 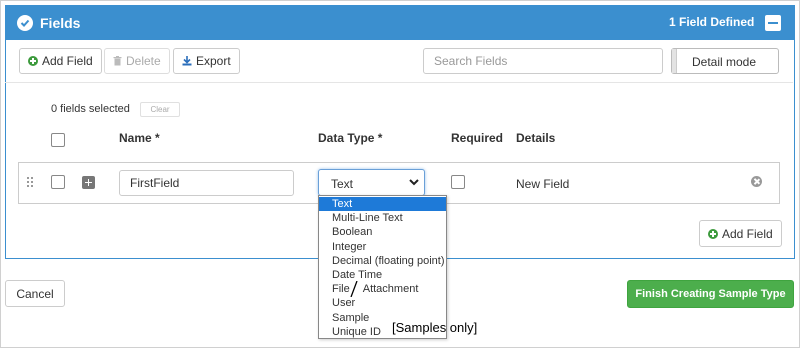 What do you see at coordinates (674, 61) in the screenshot?
I see `toggle-switch-handle` at bounding box center [674, 61].